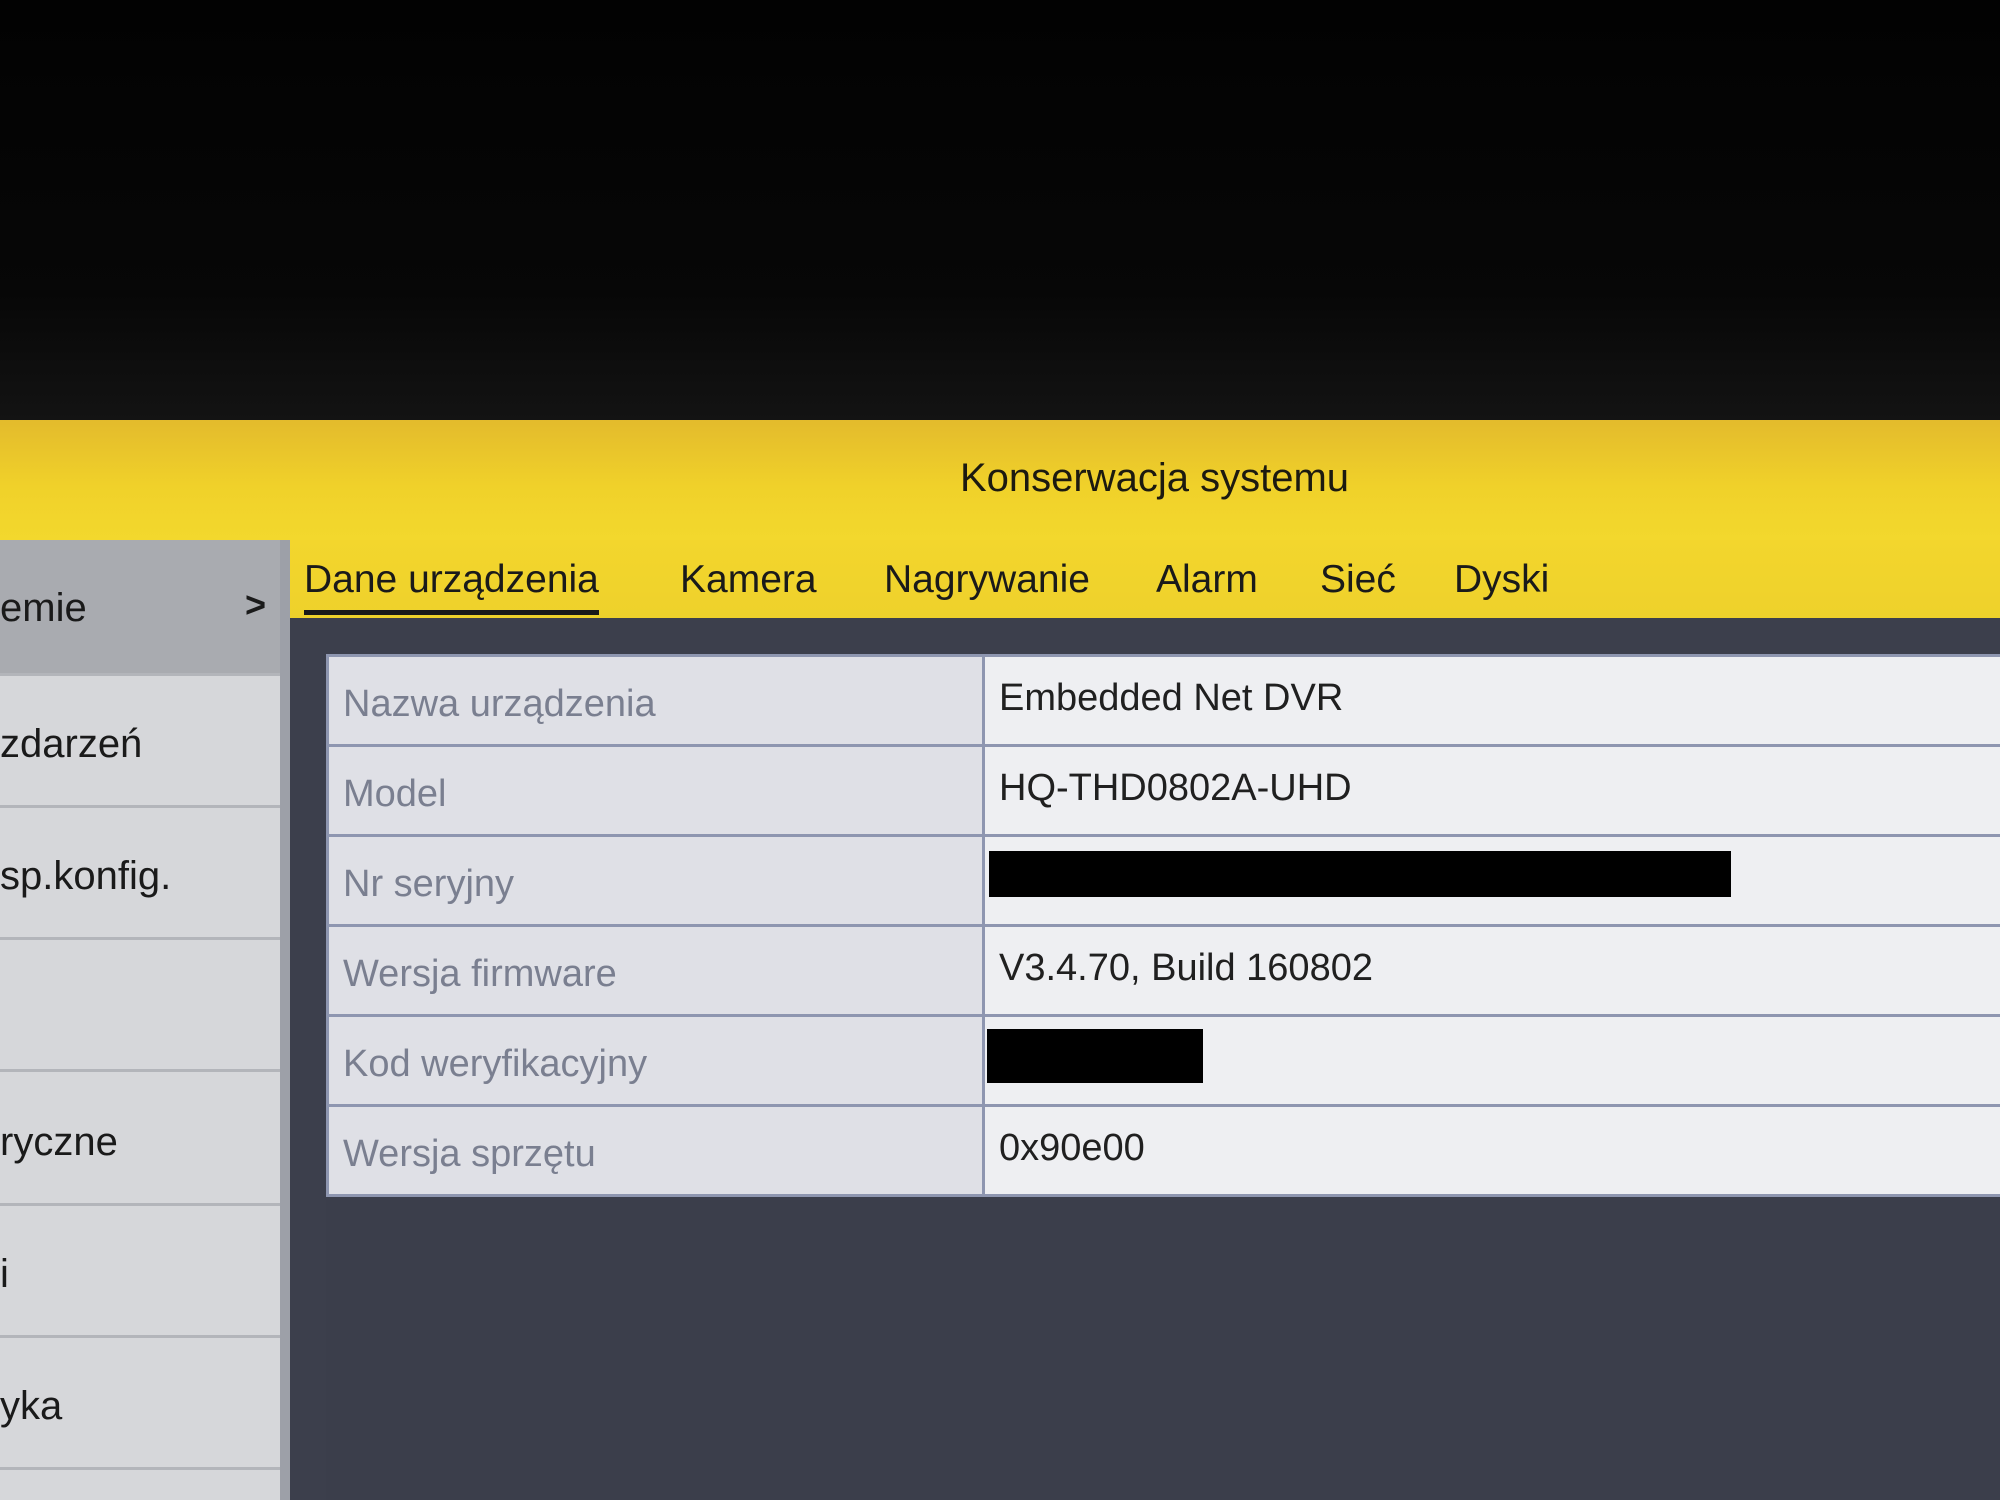 This screenshot has width=2000, height=1500. What do you see at coordinates (1360, 874) in the screenshot?
I see `serial-redaction-bar` at bounding box center [1360, 874].